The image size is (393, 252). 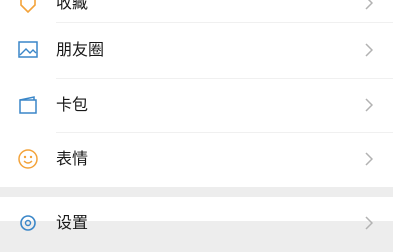 I want to click on cards-icon, so click(x=28, y=105).